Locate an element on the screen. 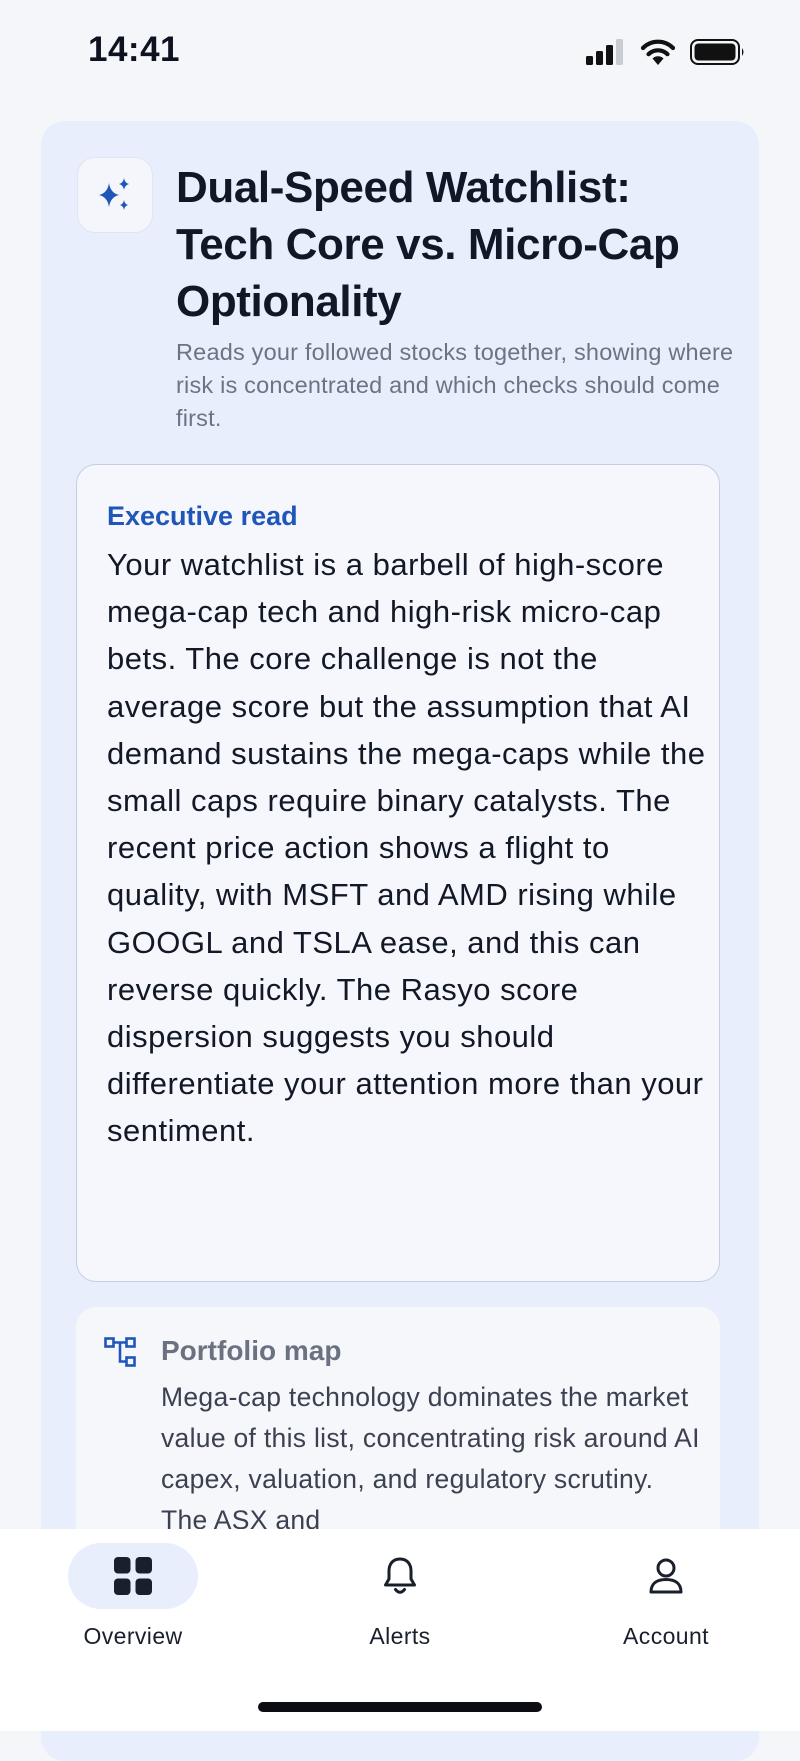  tab-account-label: Account is located at coordinates (666, 1636).